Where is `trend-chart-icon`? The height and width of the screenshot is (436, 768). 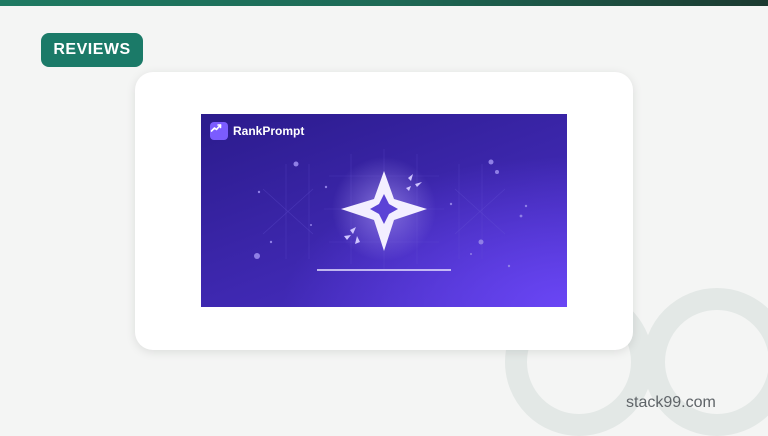
trend-chart-icon is located at coordinates (219, 131).